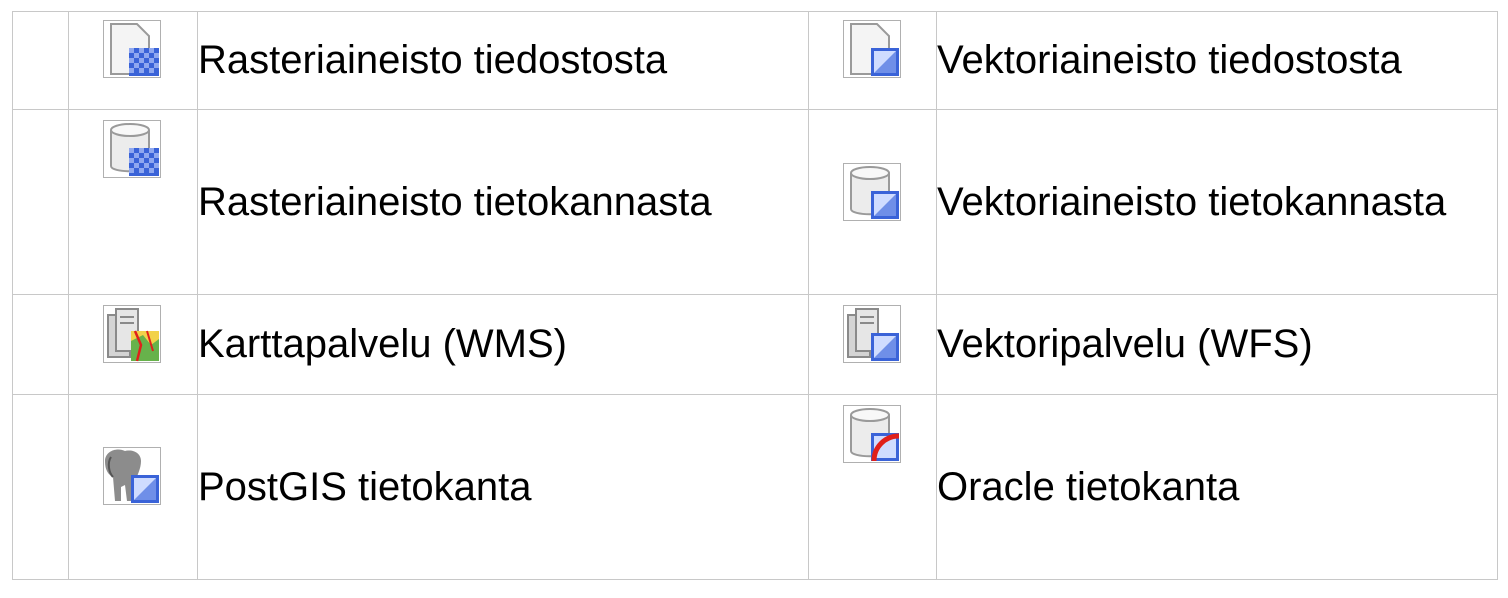 The height and width of the screenshot is (598, 1508). I want to click on vector-file-icon, so click(872, 49).